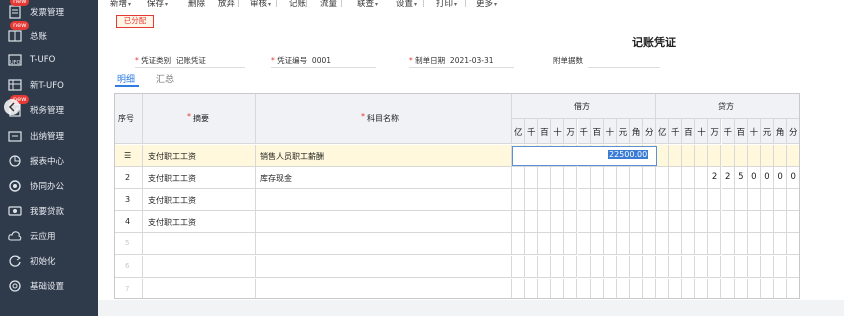  What do you see at coordinates (190, 60) in the screenshot?
I see `voucher-type-value: 记账凭证` at bounding box center [190, 60].